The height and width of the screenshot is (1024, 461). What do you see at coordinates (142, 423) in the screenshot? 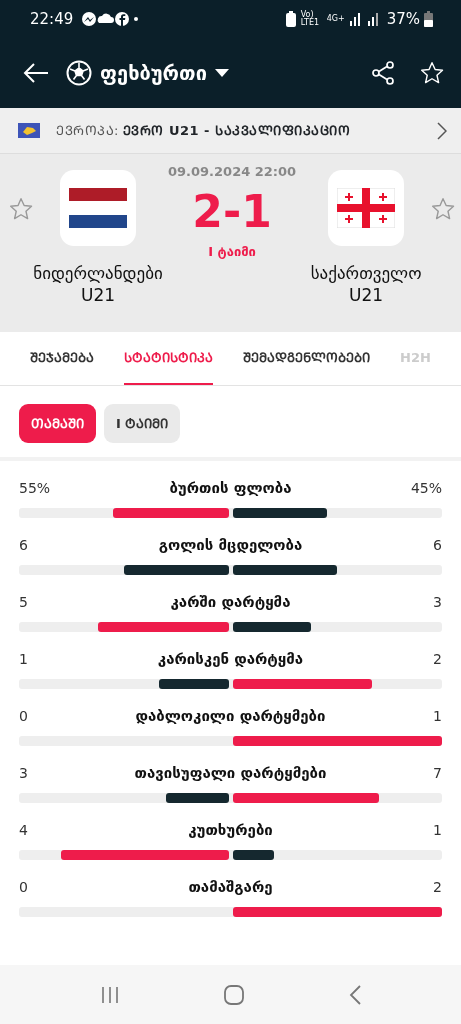
I see `filter-chip: I ᲢᲐᲘᲛᲘ` at bounding box center [142, 423].